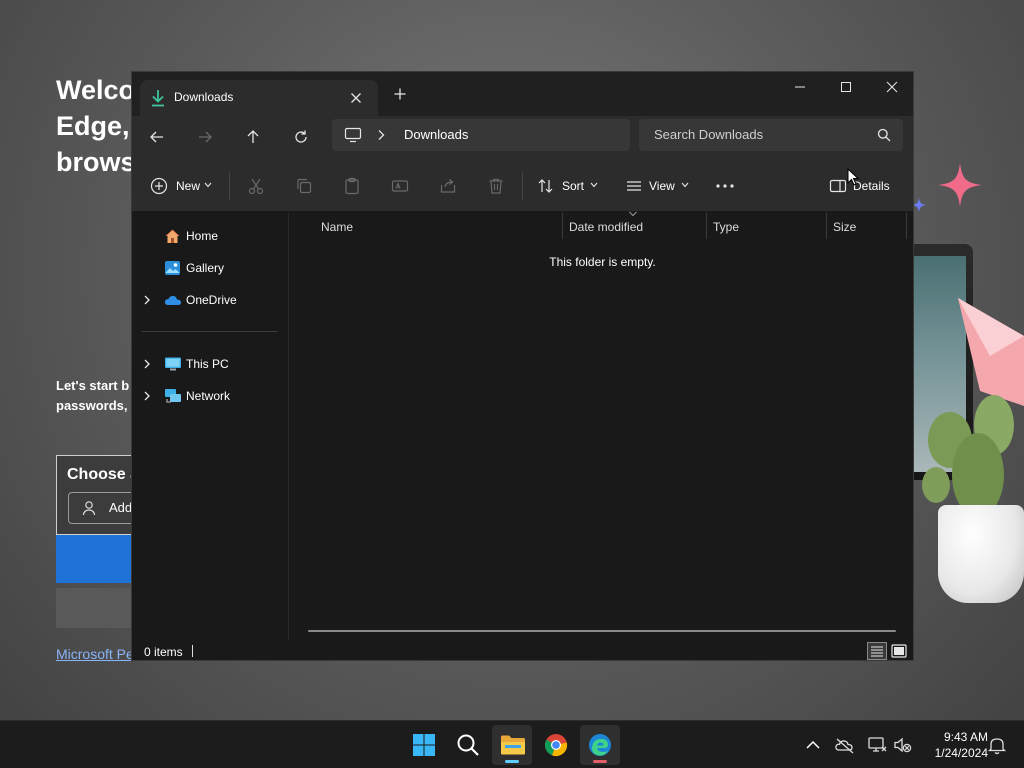 This screenshot has width=1024, height=768. I want to click on minimize-icon, so click(800, 87).